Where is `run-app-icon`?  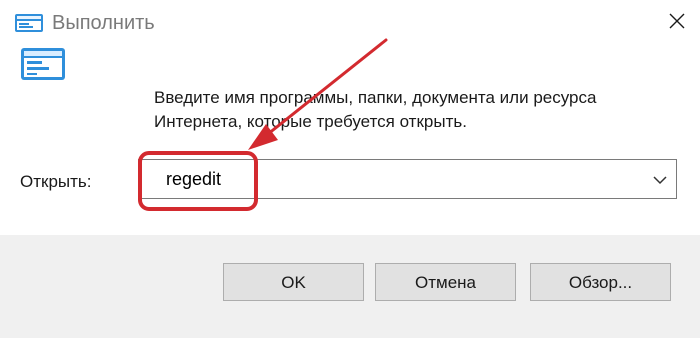
run-app-icon is located at coordinates (29, 23).